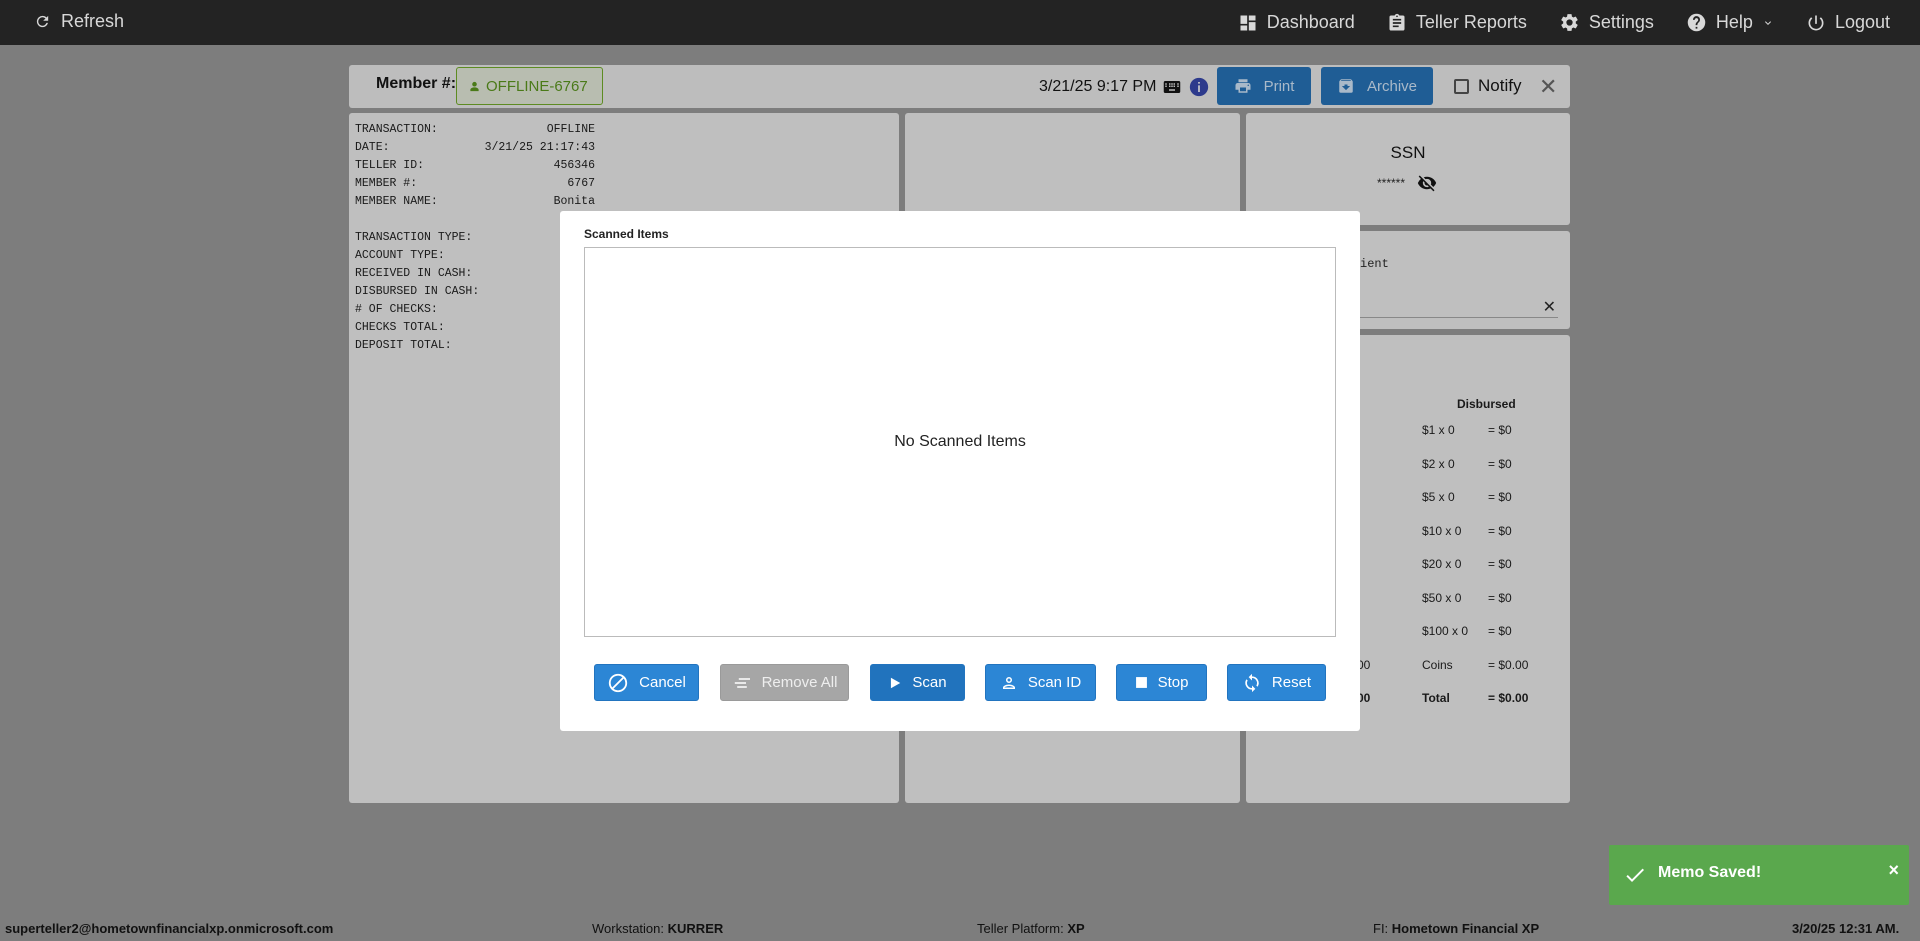 This screenshot has height=941, width=1920. I want to click on empty-message: No Scanned Items, so click(960, 441).